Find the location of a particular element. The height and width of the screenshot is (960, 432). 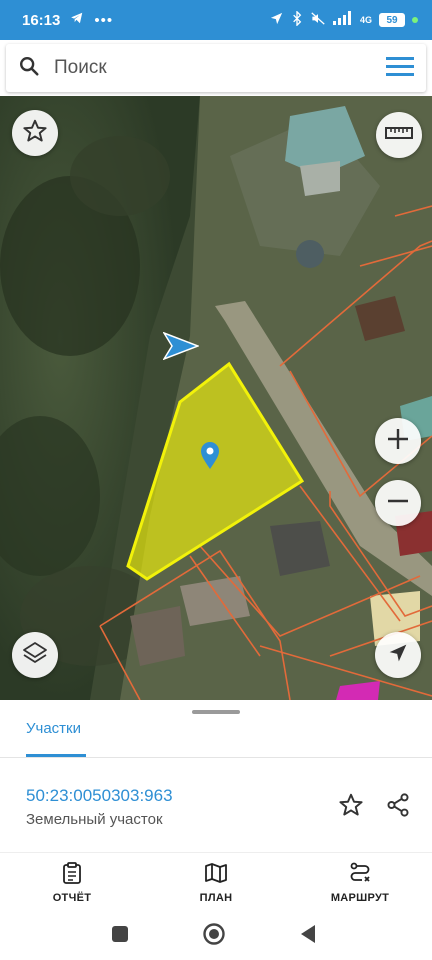

plus-icon is located at coordinates (398, 441).